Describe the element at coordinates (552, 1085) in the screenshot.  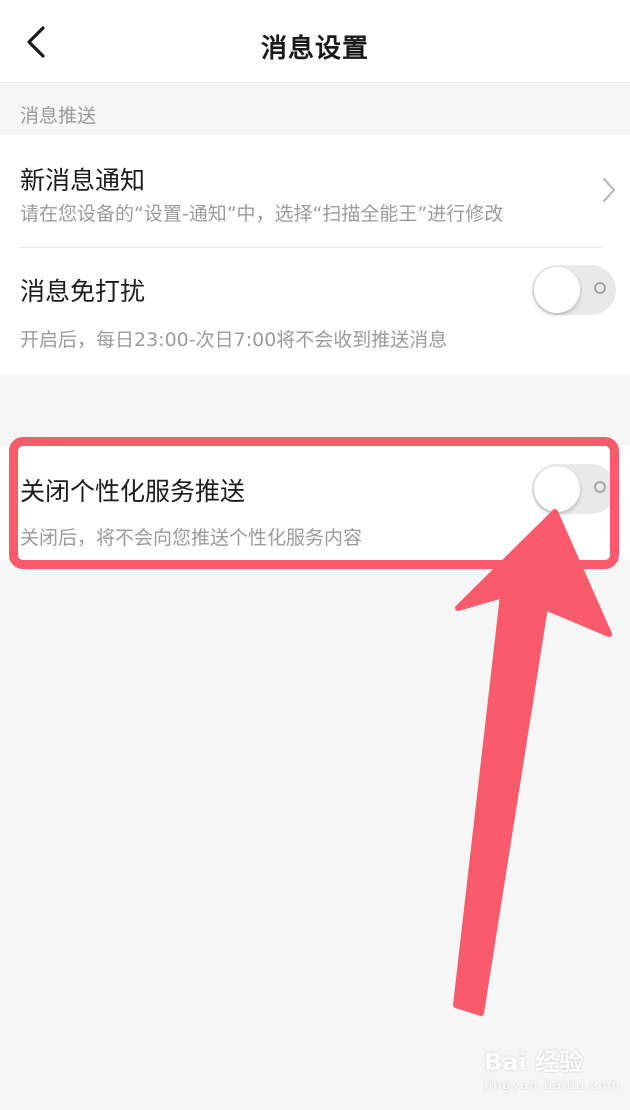
I see `watermark-url: jingyan.baidu.com` at that location.